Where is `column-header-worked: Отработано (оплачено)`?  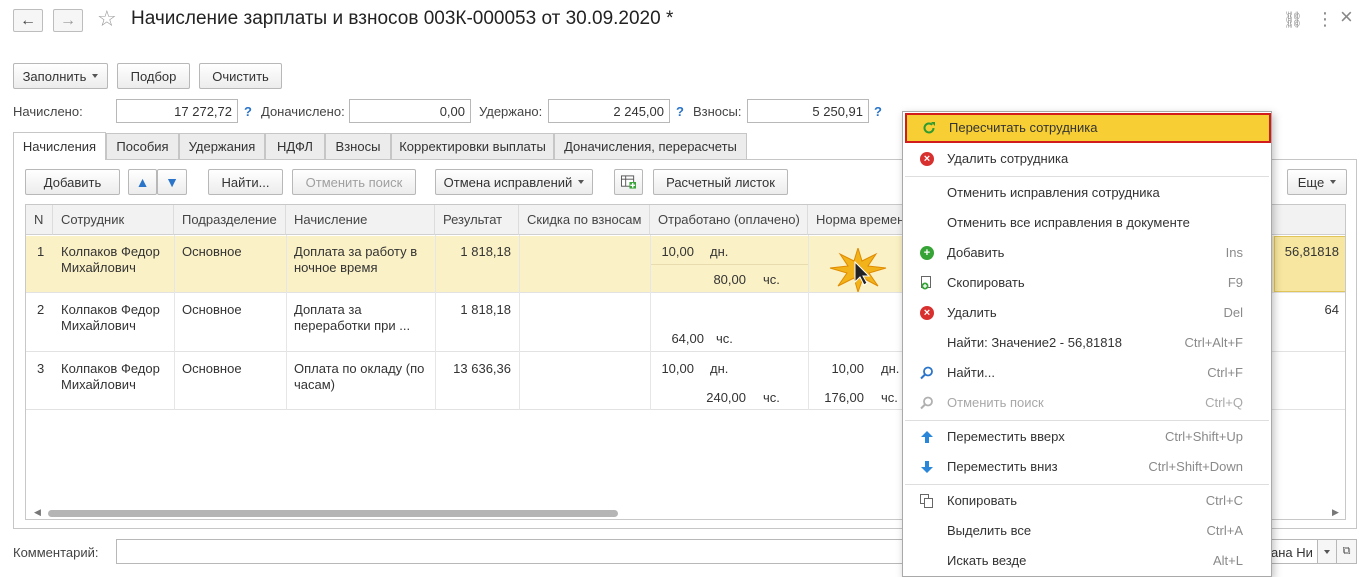
column-header-worked: Отработано (оплачено) is located at coordinates (729, 220).